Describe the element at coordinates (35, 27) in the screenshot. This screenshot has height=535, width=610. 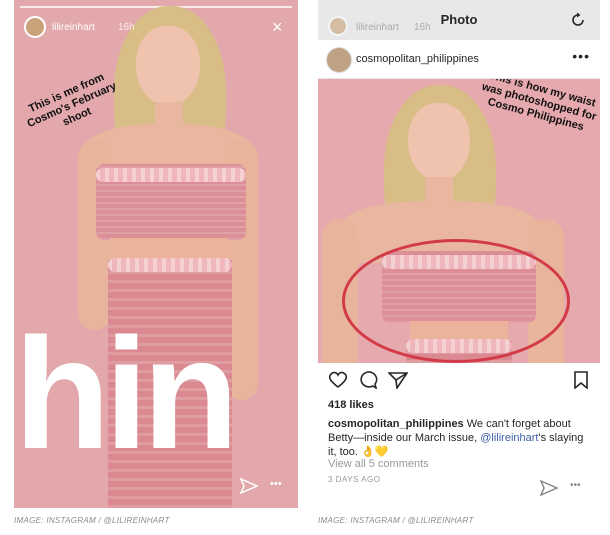
I see `story-avatar` at that location.